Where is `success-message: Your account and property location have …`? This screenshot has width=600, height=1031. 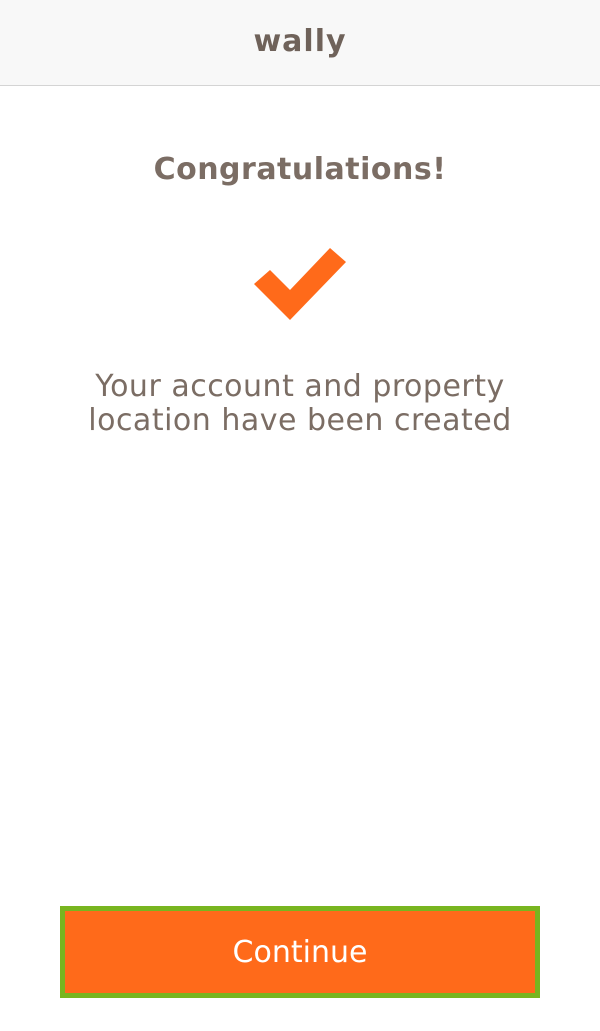 success-message: Your account and property location have … is located at coordinates (300, 404).